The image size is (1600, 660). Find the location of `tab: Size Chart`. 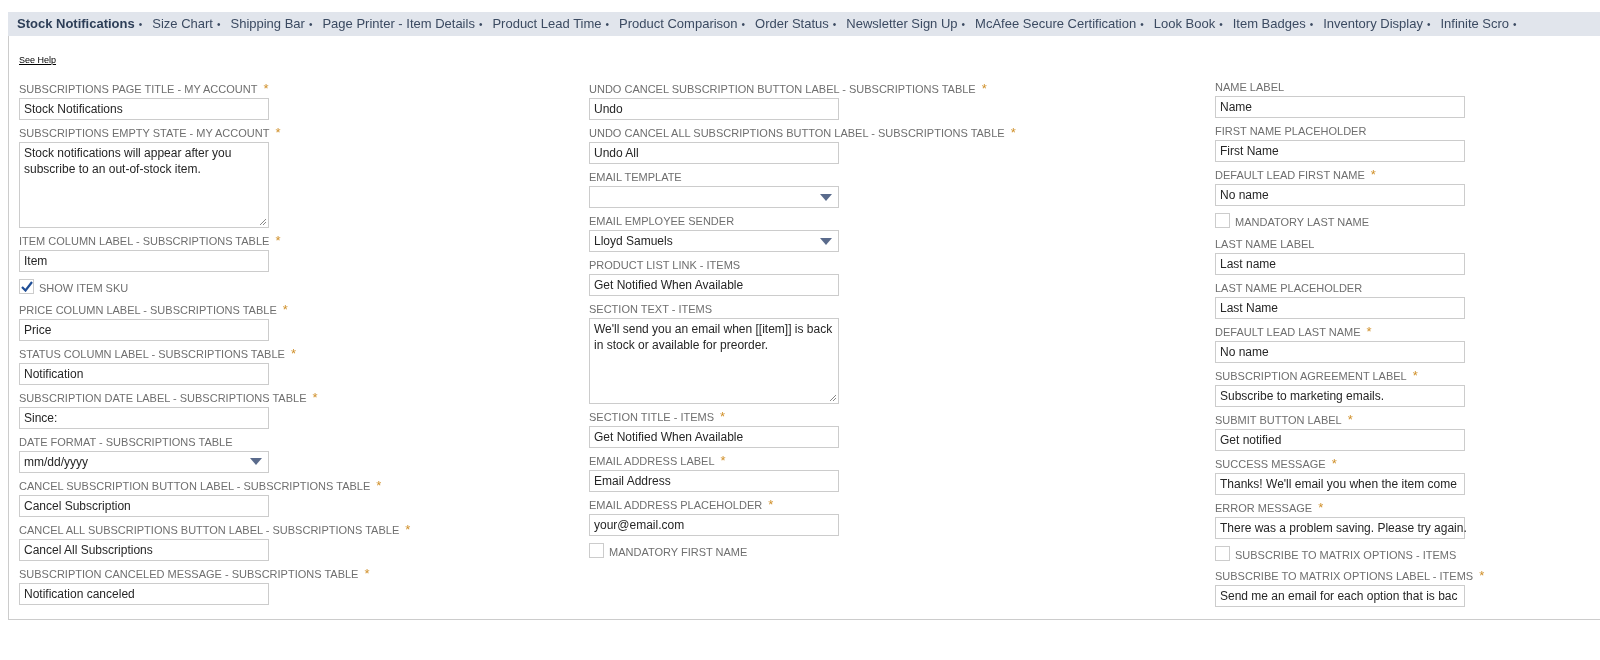

tab: Size Chart is located at coordinates (182, 24).